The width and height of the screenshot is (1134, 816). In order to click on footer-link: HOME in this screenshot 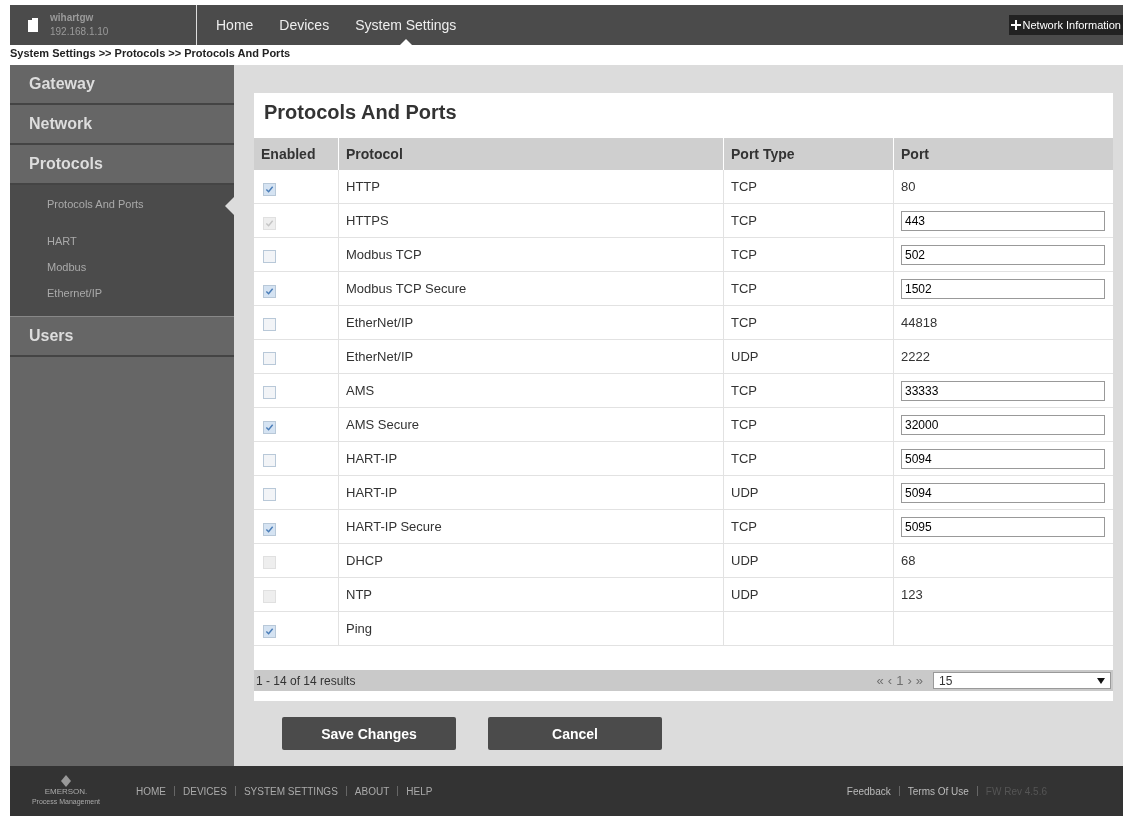, I will do `click(151, 791)`.